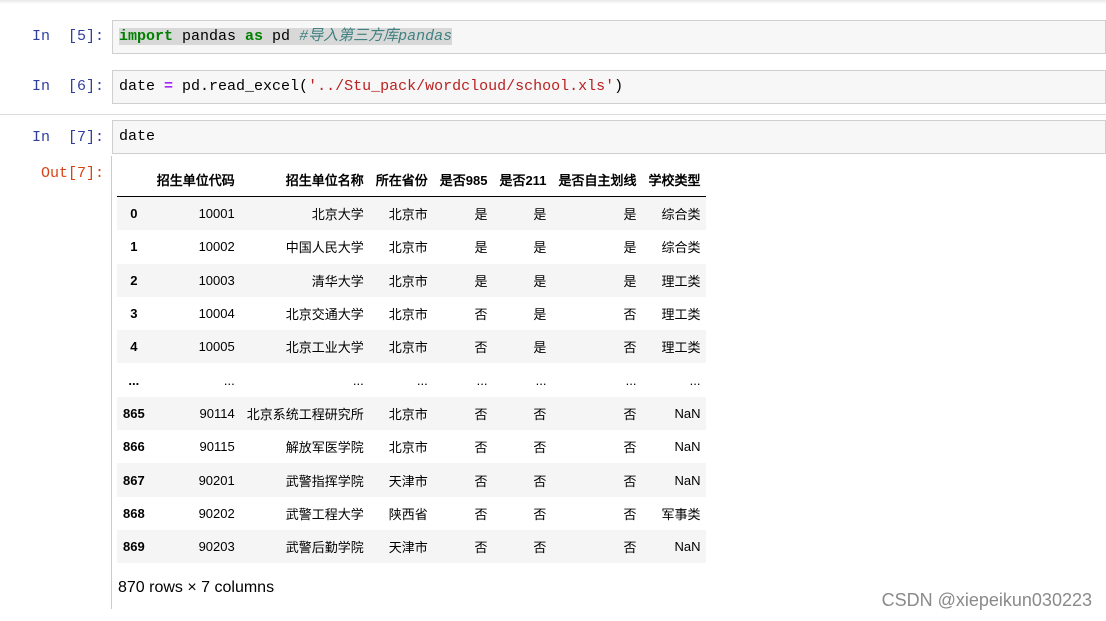  I want to click on table-cell: 武警后勤学院, so click(324, 548).